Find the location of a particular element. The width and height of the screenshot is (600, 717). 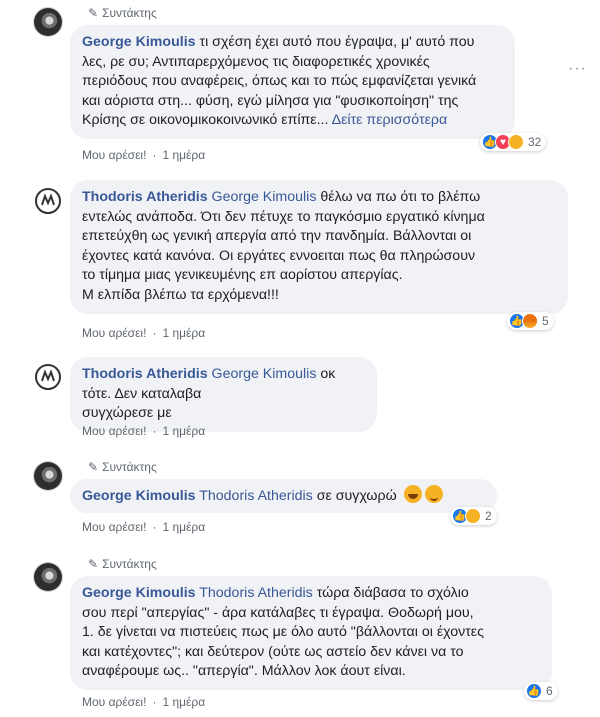

comment-text-line: Μ ελπίδα βλέπω τα ερχόμενα!!! is located at coordinates (180, 294).